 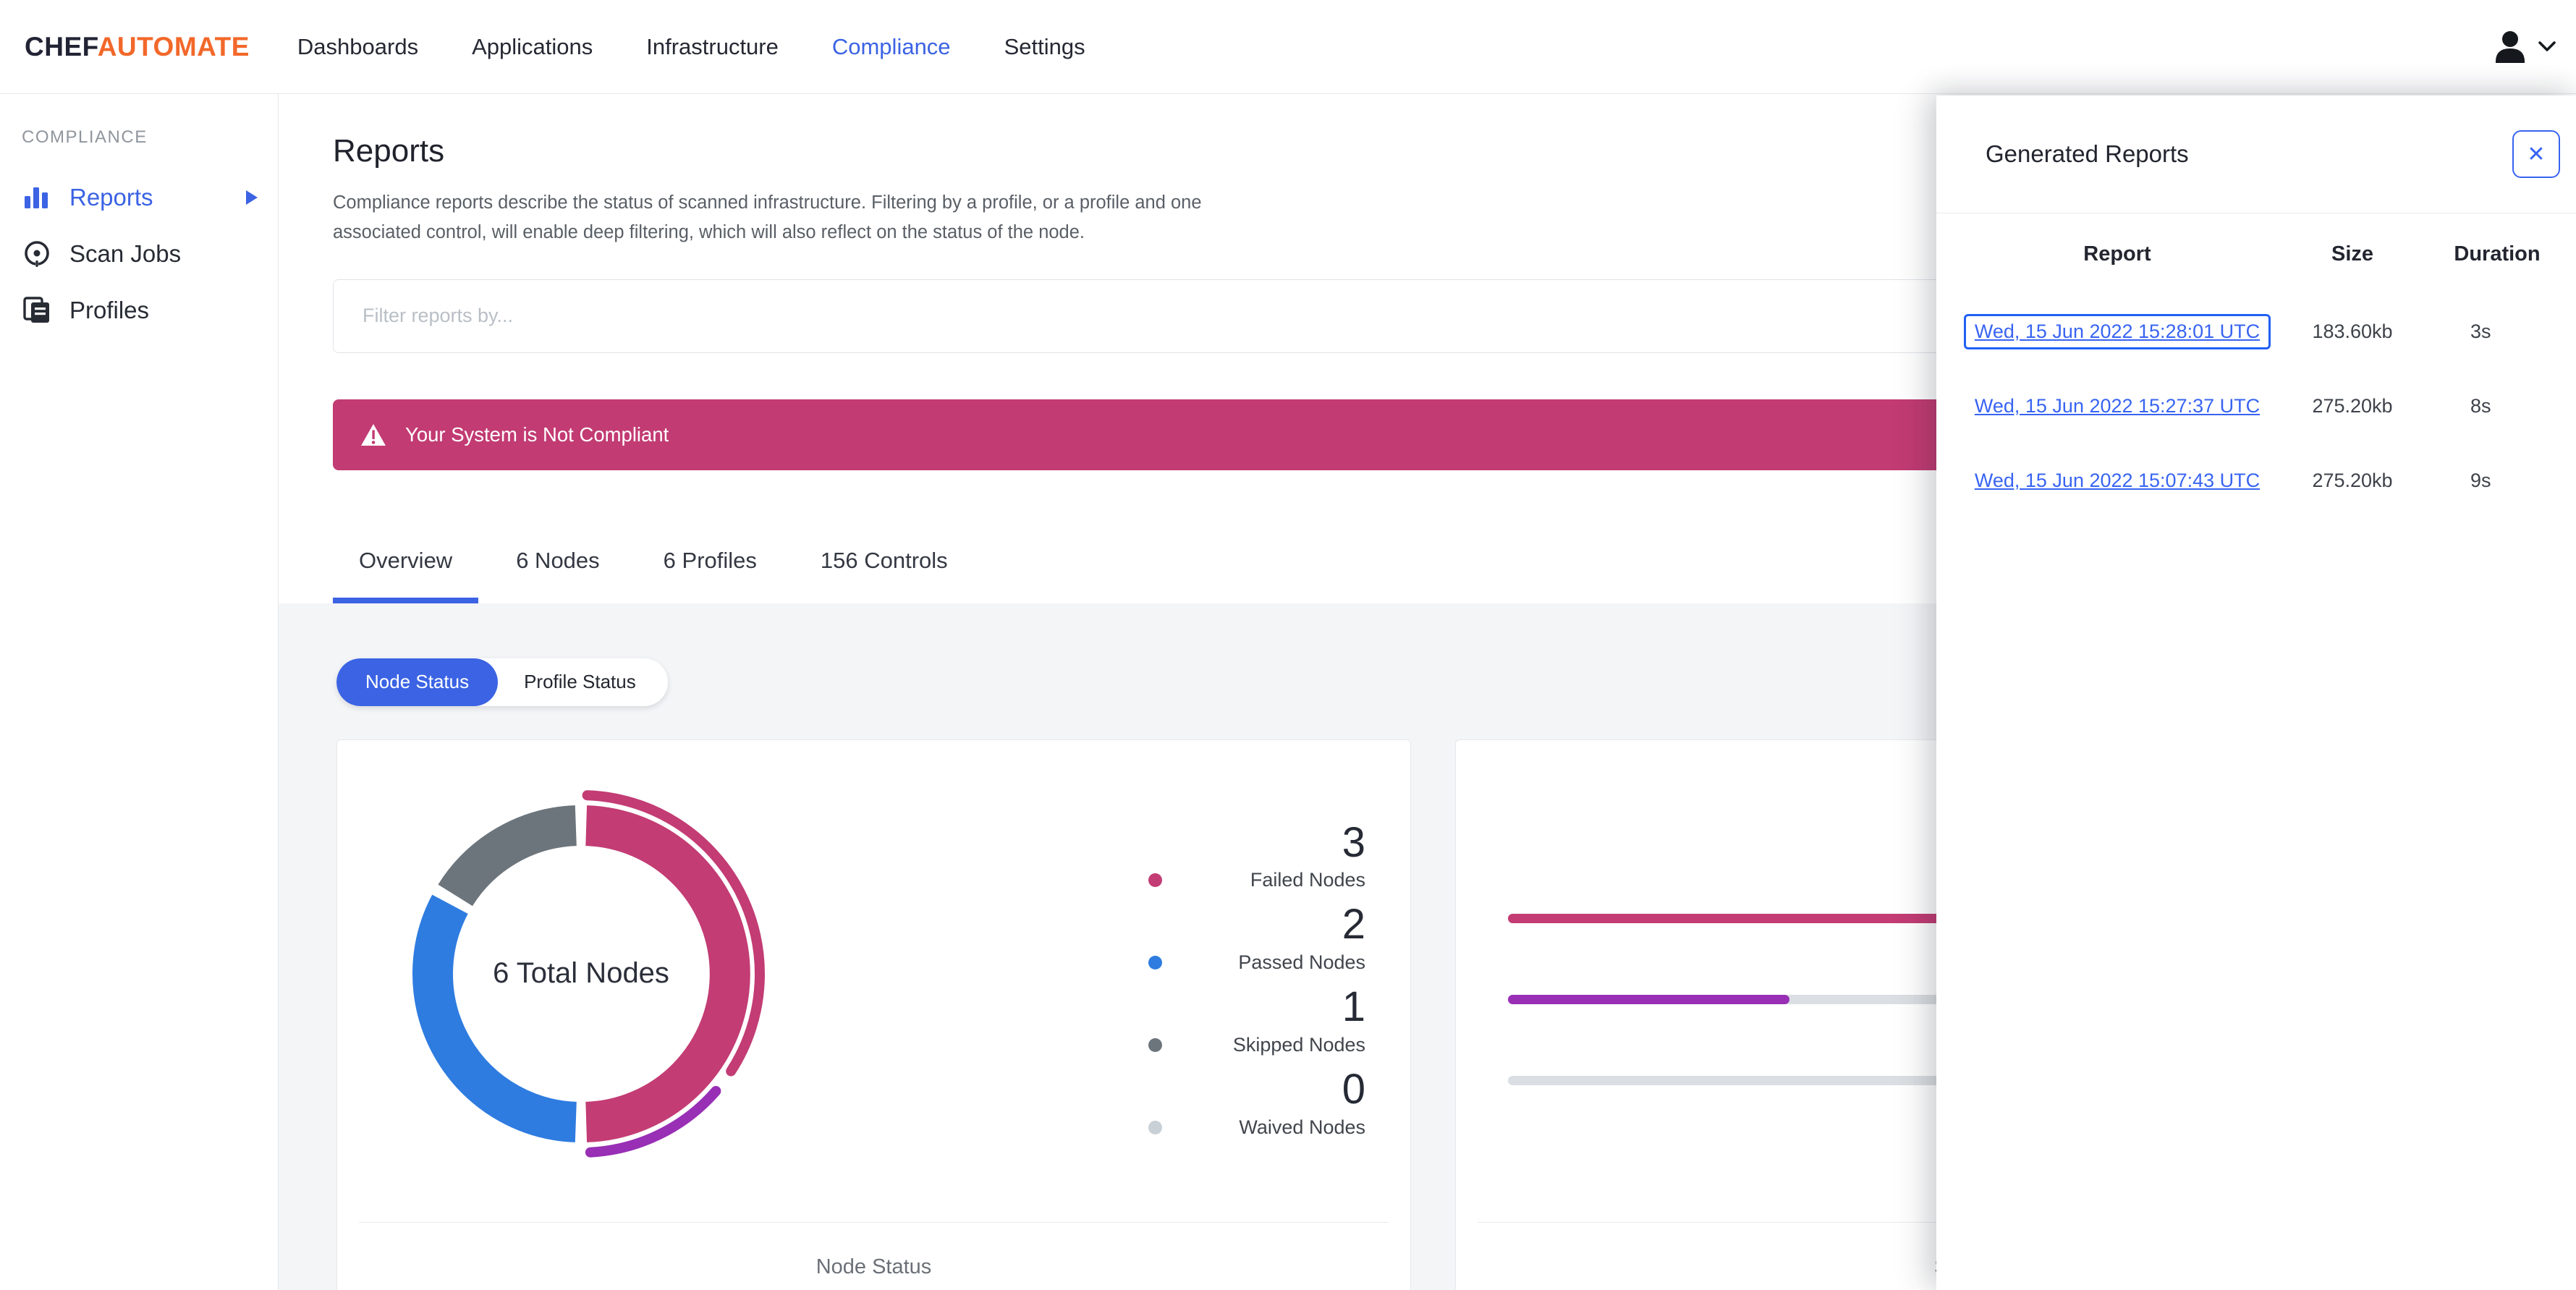 What do you see at coordinates (2352, 254) in the screenshot?
I see `column-header-size: Size` at bounding box center [2352, 254].